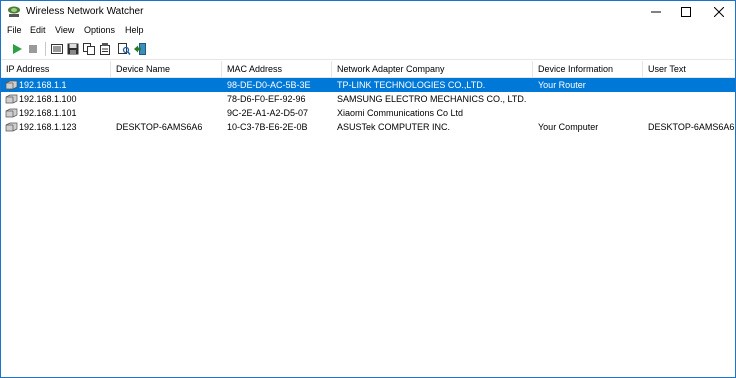 This screenshot has width=736, height=378. What do you see at coordinates (64, 30) in the screenshot?
I see `menu-view: View` at bounding box center [64, 30].